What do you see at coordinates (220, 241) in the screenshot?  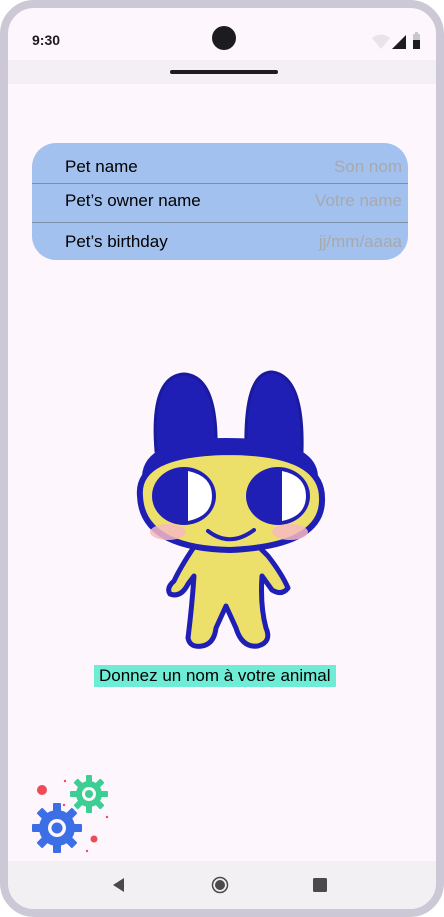 I see `birthday-row: Pet’s birthday` at bounding box center [220, 241].